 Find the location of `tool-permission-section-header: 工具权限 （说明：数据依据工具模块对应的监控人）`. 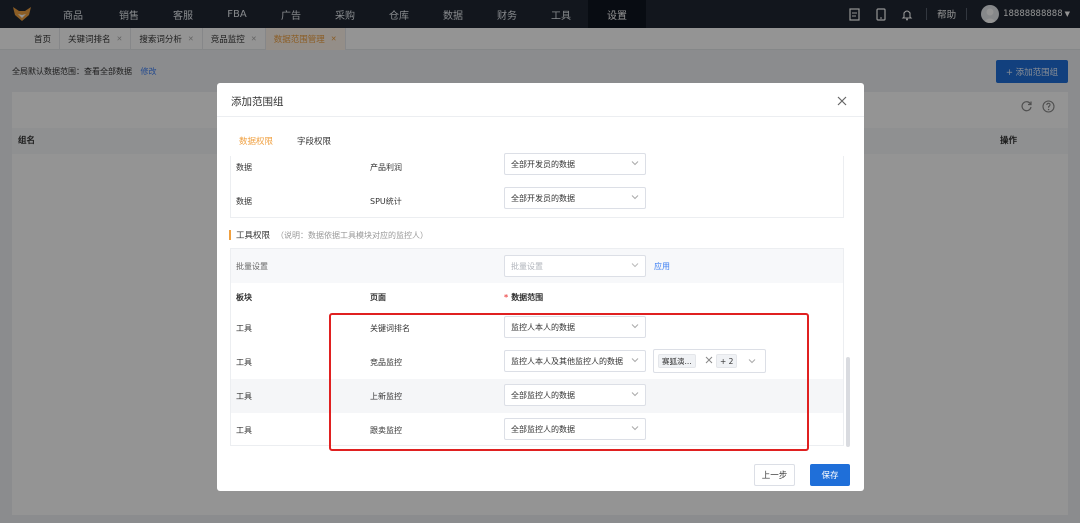

tool-permission-section-header: 工具权限 （说明：数据依据工具模块对应的监控人） is located at coordinates (328, 235).